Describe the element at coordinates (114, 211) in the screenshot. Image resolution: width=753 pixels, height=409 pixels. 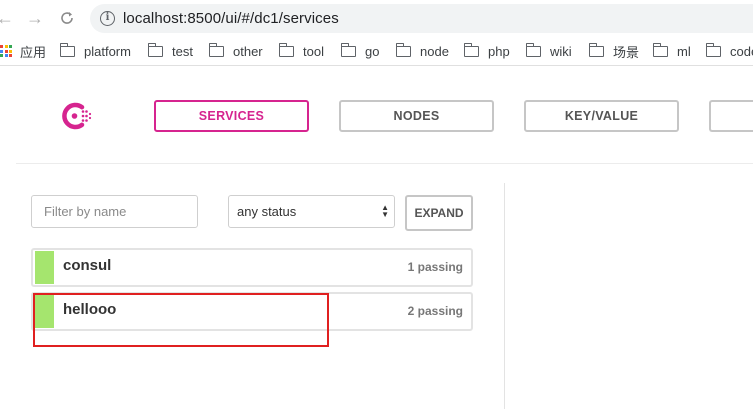
I see `filter-by-name-input` at that location.